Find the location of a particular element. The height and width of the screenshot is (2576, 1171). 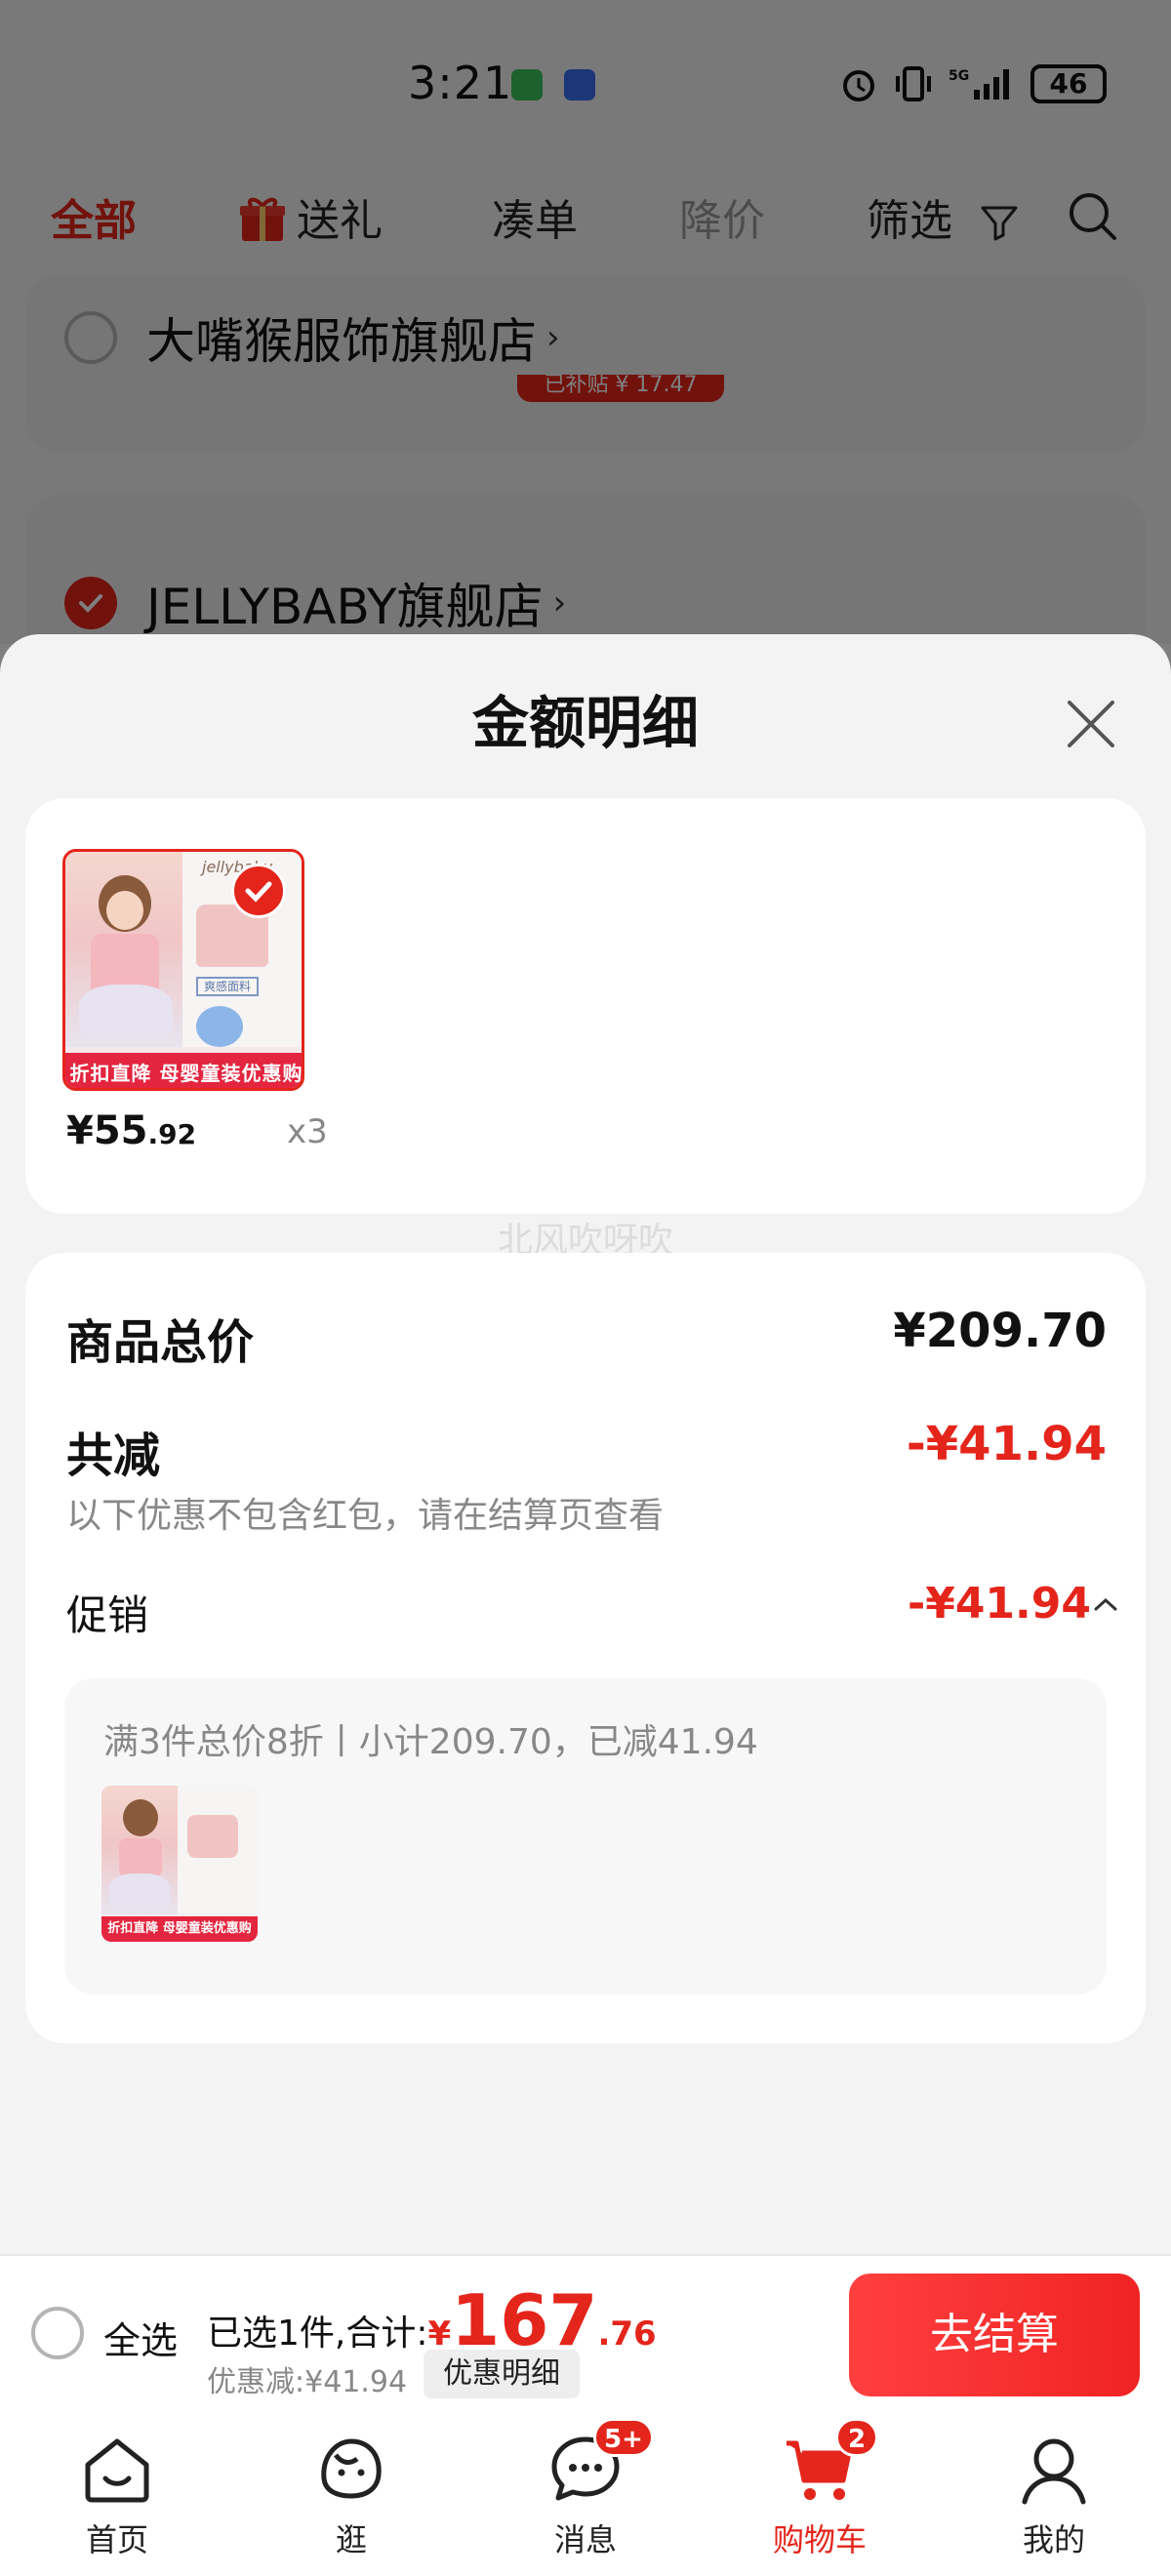

messages-badge: 5+ is located at coordinates (623, 2437).